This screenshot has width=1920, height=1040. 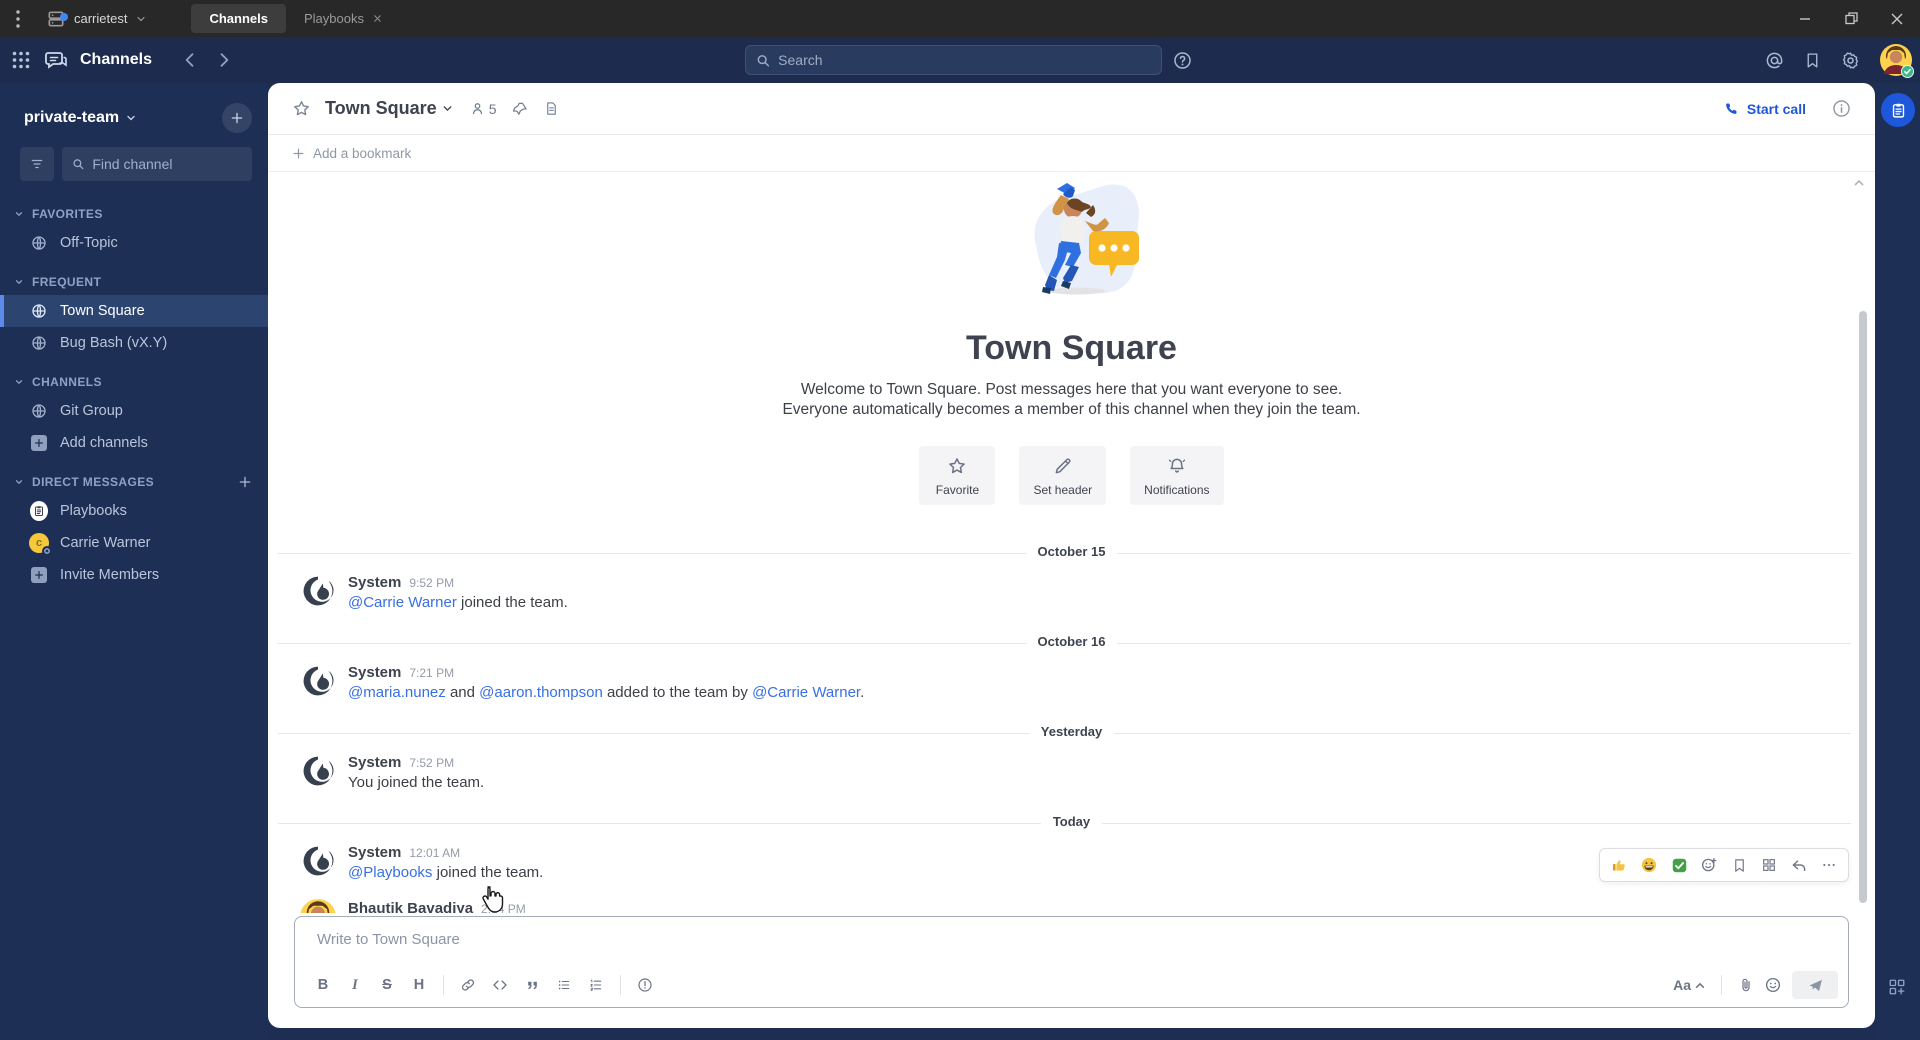 What do you see at coordinates (520, 109) in the screenshot?
I see `pinned-posts-icon` at bounding box center [520, 109].